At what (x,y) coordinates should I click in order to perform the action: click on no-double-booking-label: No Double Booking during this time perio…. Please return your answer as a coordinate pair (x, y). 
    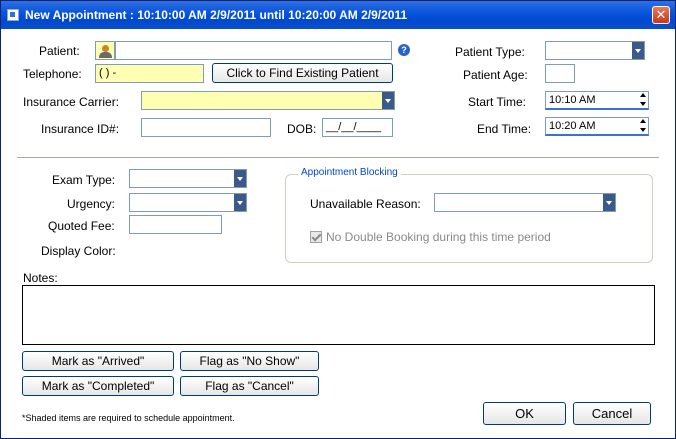
    Looking at the image, I should click on (438, 237).